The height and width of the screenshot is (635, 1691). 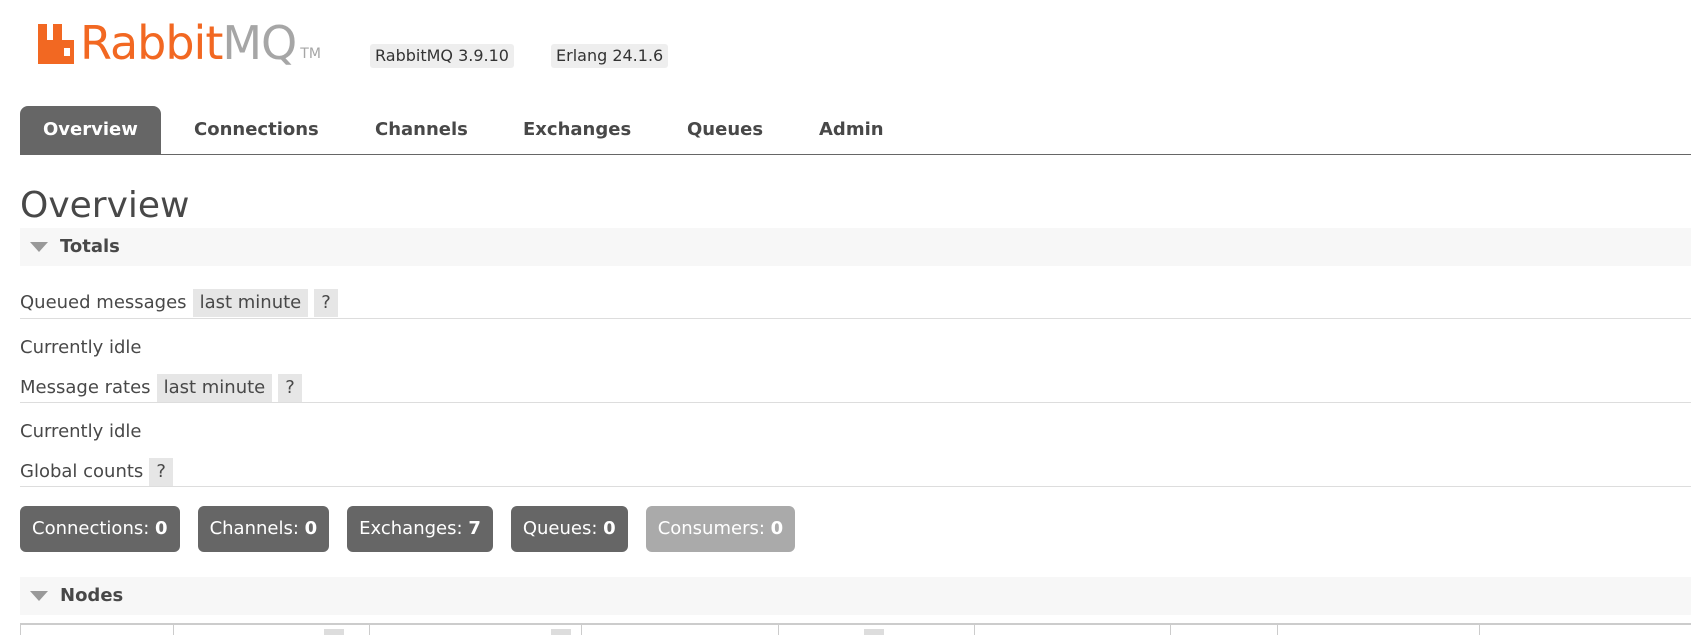 I want to click on count-label: Consumers:, so click(x=711, y=528).